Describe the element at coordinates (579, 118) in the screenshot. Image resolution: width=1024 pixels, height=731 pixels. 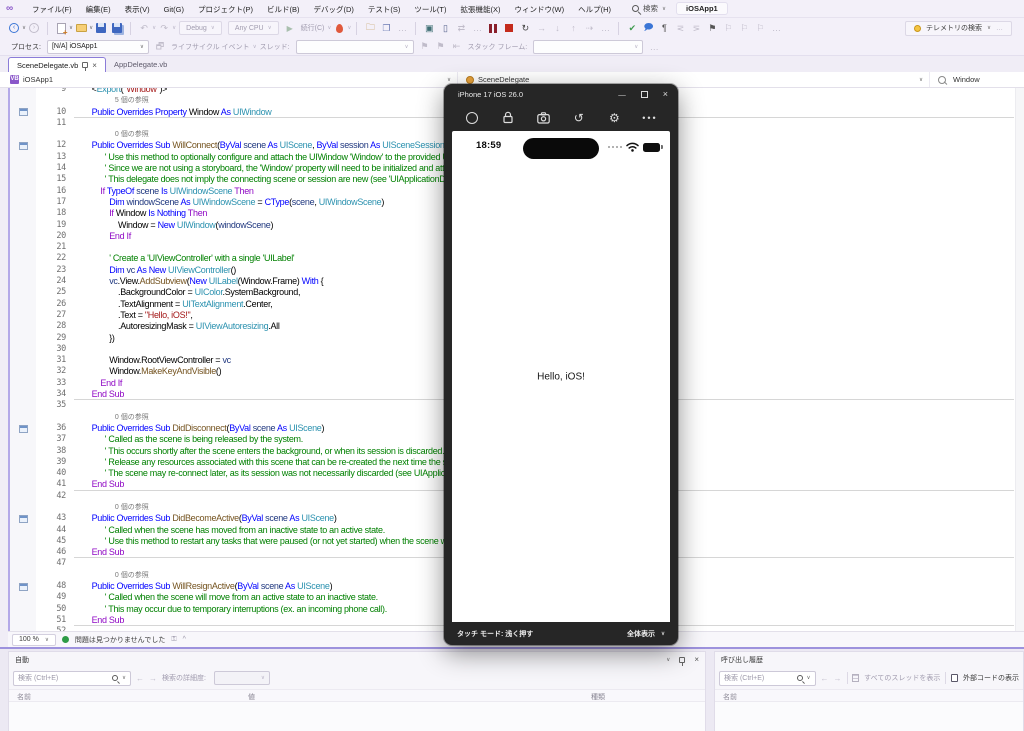
I see `rotate-icon: ↺` at that location.